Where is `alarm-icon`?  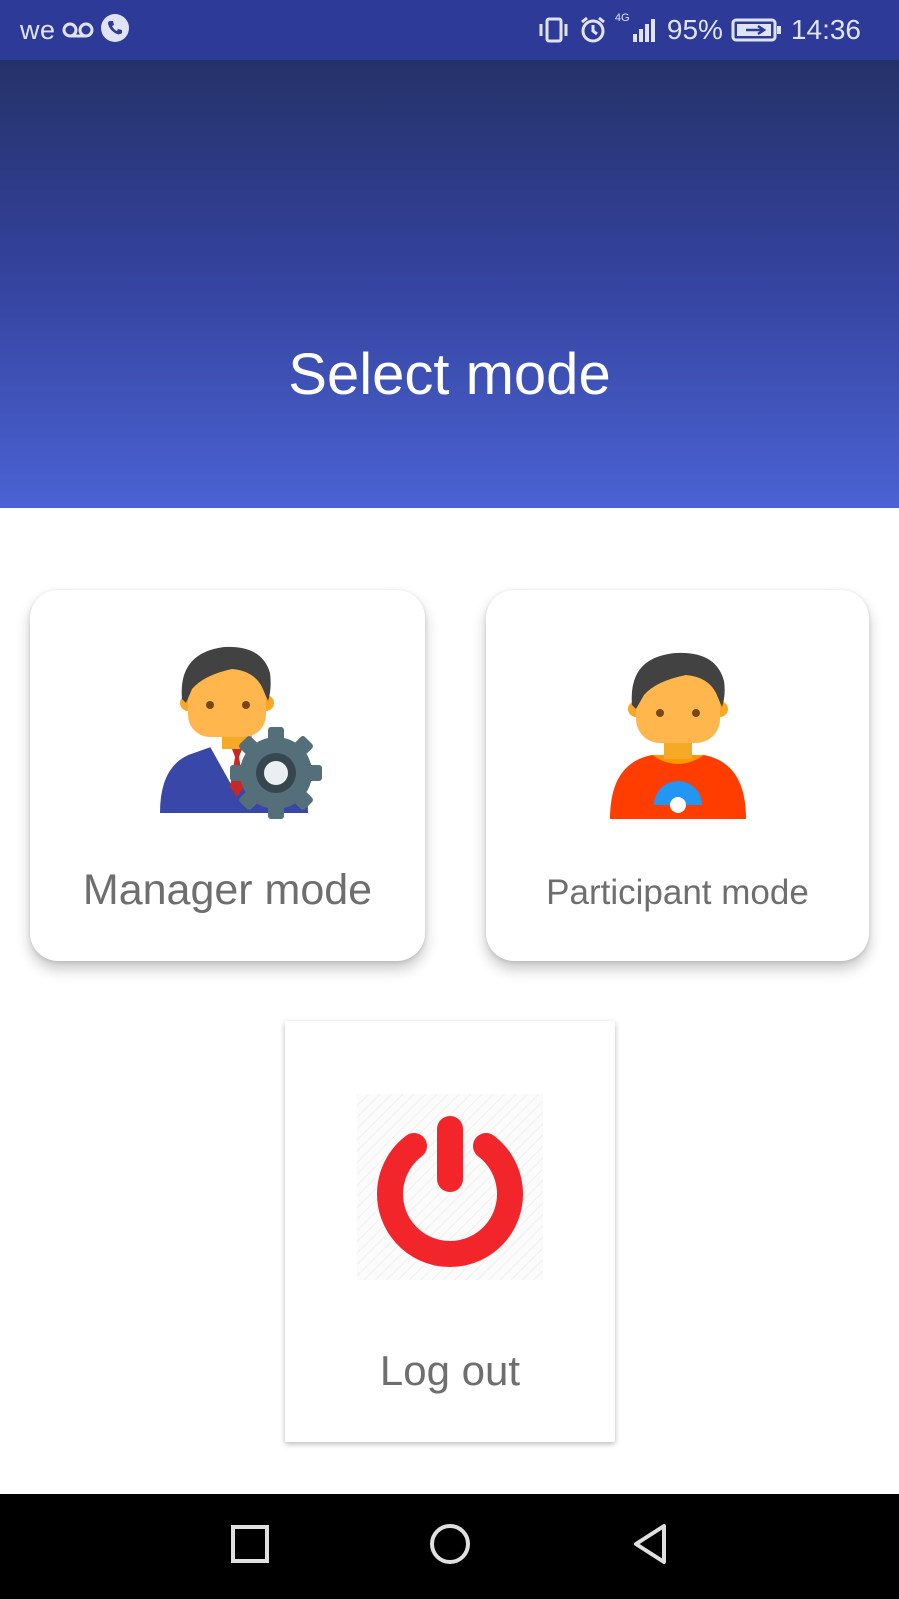 alarm-icon is located at coordinates (593, 30).